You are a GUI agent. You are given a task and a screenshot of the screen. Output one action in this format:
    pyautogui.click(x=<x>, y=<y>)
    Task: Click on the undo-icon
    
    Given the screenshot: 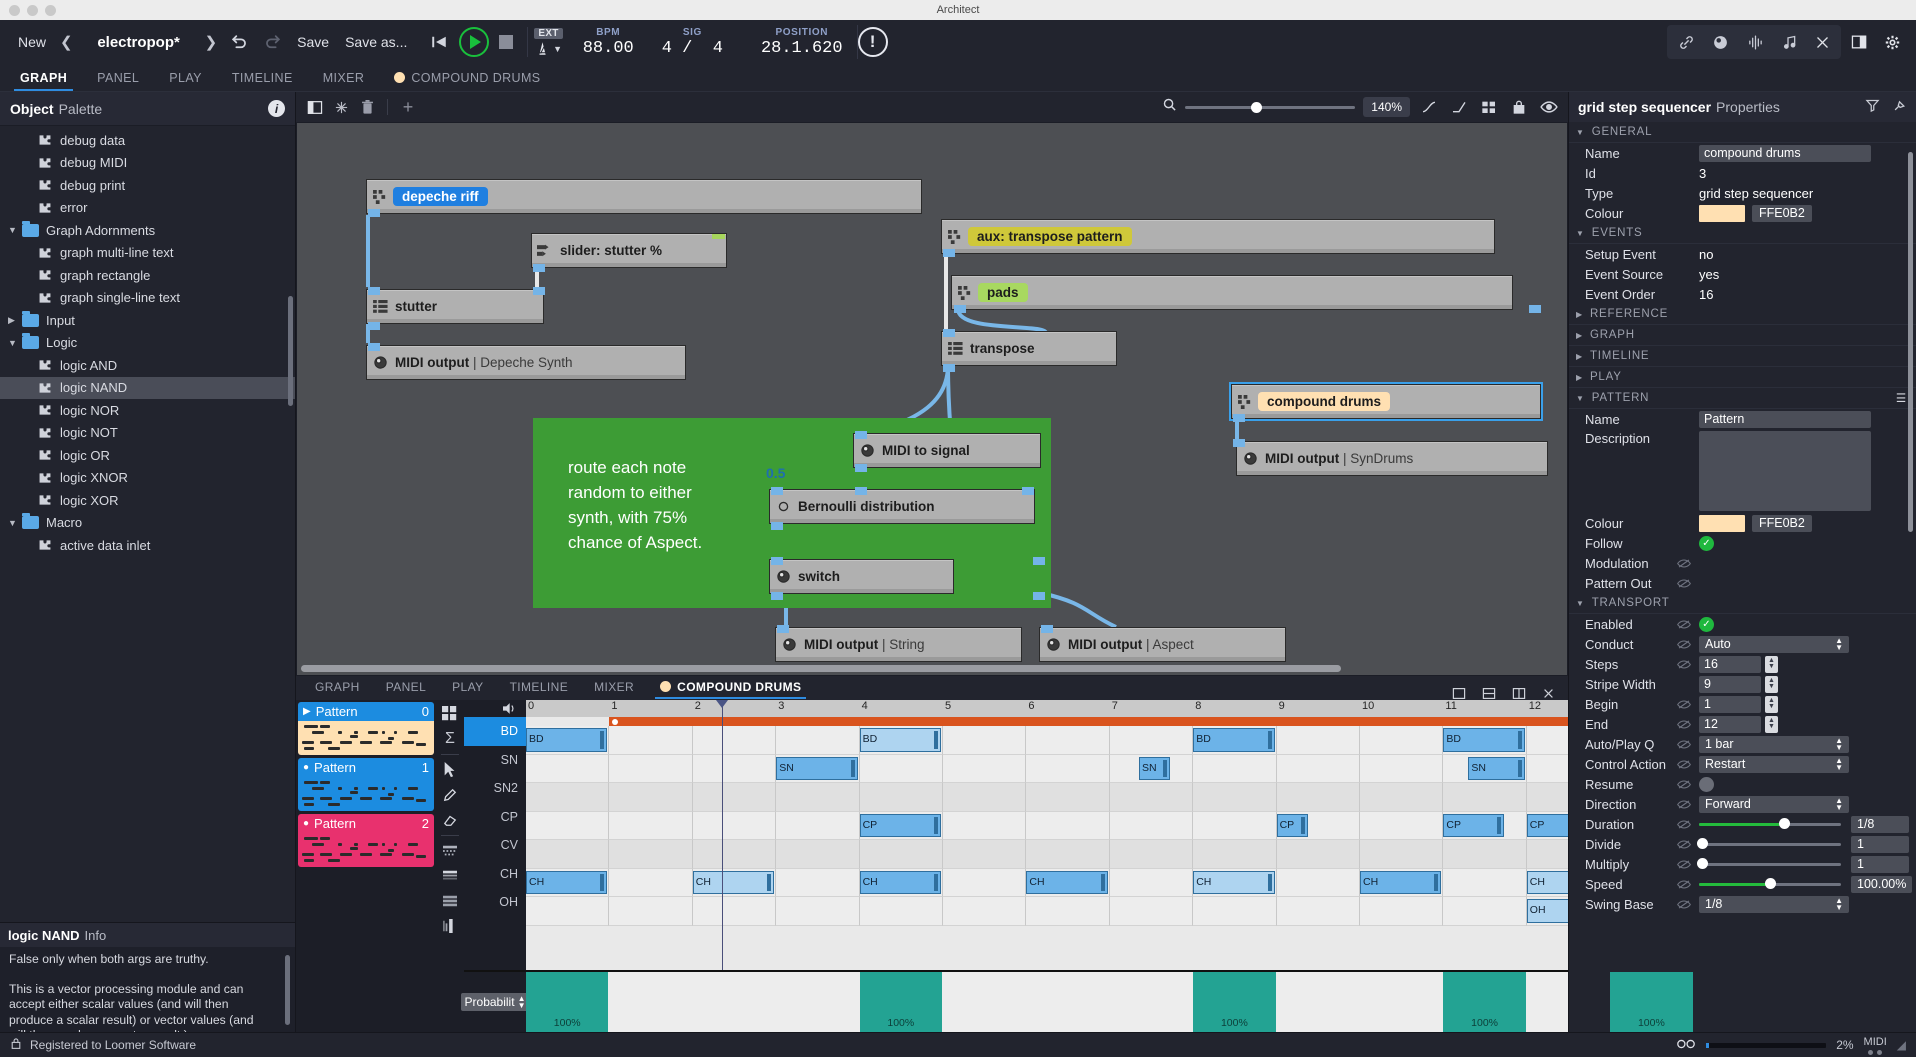 What is the action you would take?
    pyautogui.click(x=239, y=42)
    